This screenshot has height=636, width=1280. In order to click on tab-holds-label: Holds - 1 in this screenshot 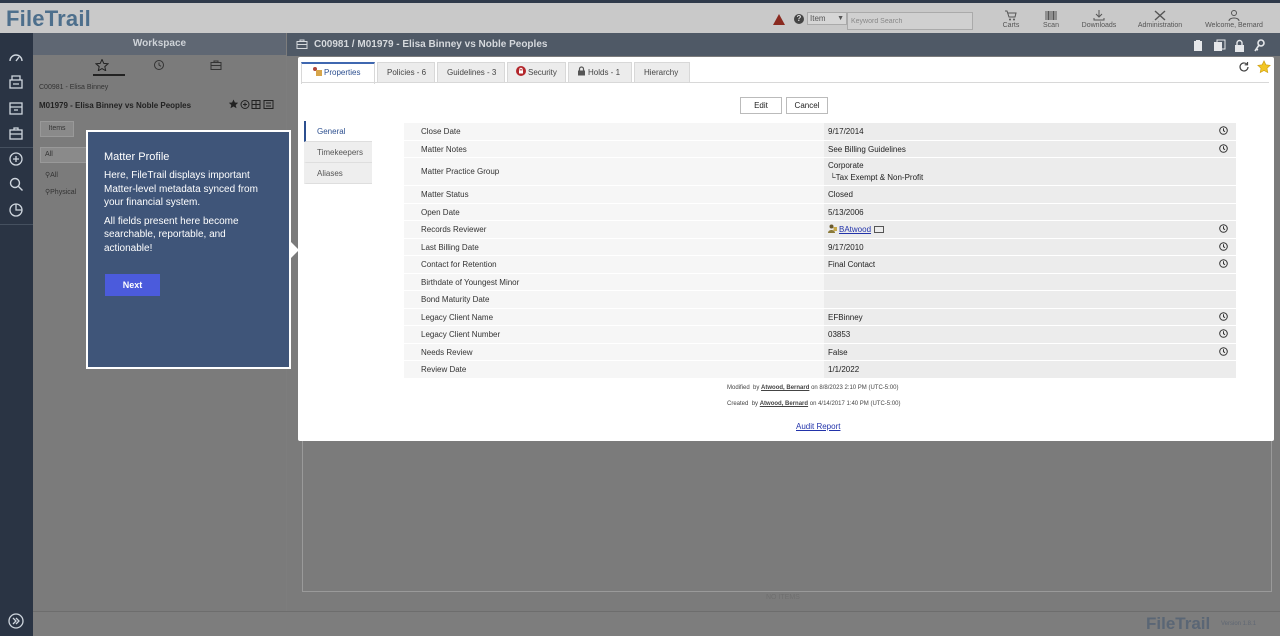, I will do `click(604, 72)`.